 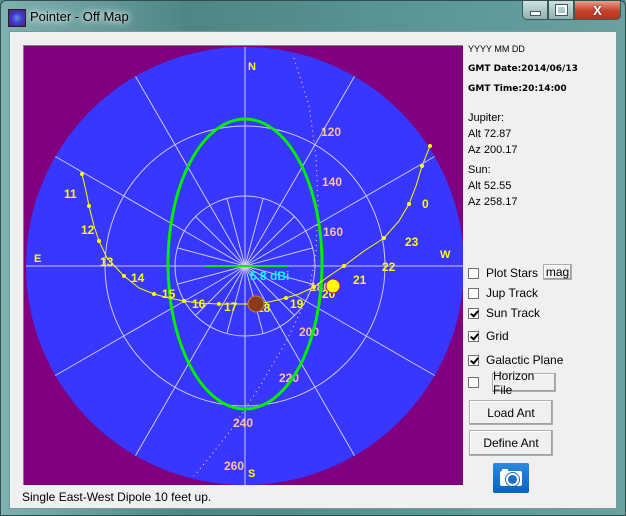 I want to click on sun-hour-label: 19, so click(x=297, y=304).